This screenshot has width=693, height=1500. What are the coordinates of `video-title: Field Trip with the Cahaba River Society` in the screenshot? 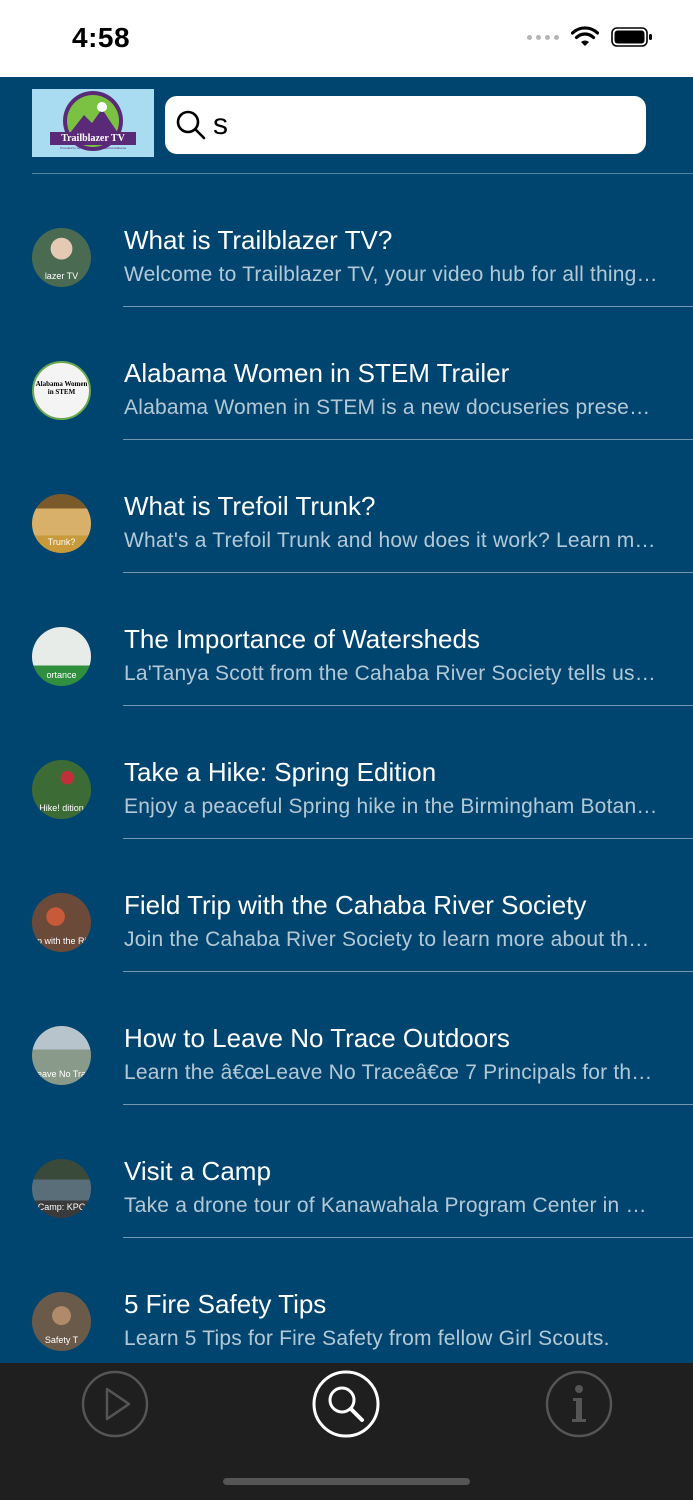 It's located at (355, 905).